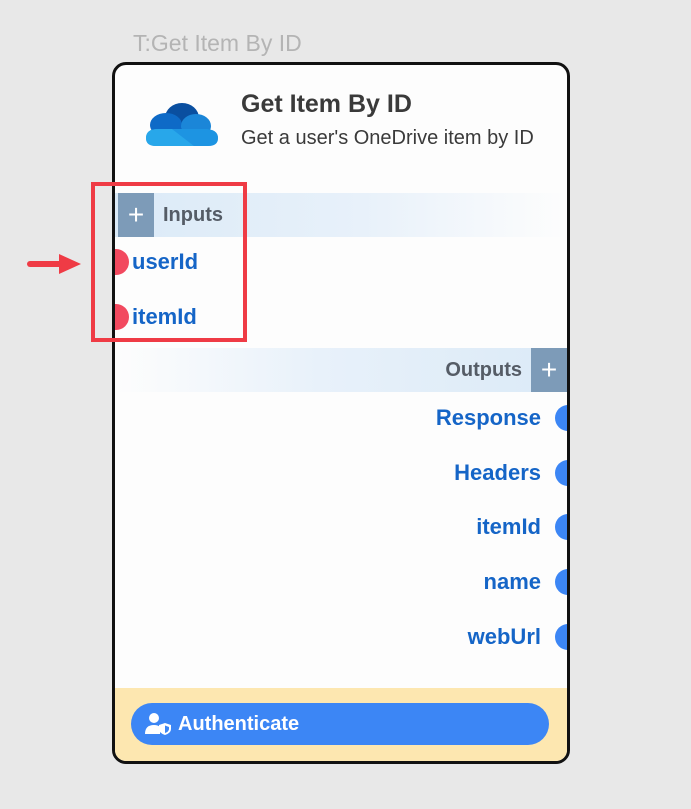  I want to click on outputs-section-header: Outputs +, so click(341, 370).